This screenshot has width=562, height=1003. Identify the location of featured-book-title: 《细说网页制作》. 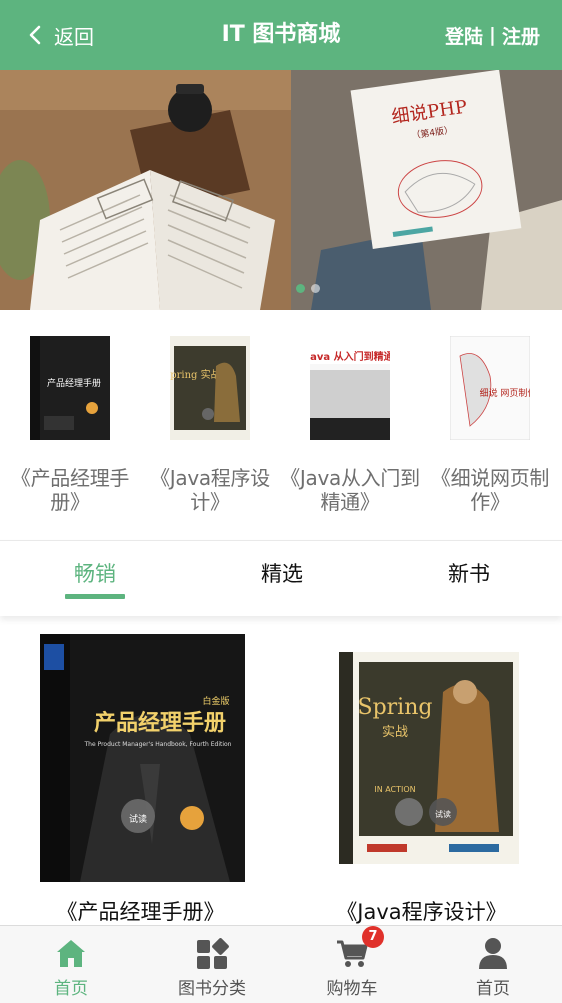
(490, 490).